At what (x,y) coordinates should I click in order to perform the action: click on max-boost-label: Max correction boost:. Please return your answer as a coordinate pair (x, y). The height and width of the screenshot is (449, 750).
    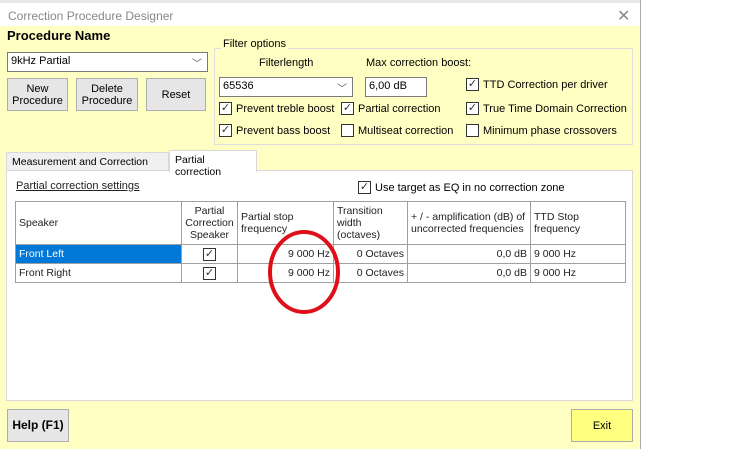
    Looking at the image, I should click on (419, 63).